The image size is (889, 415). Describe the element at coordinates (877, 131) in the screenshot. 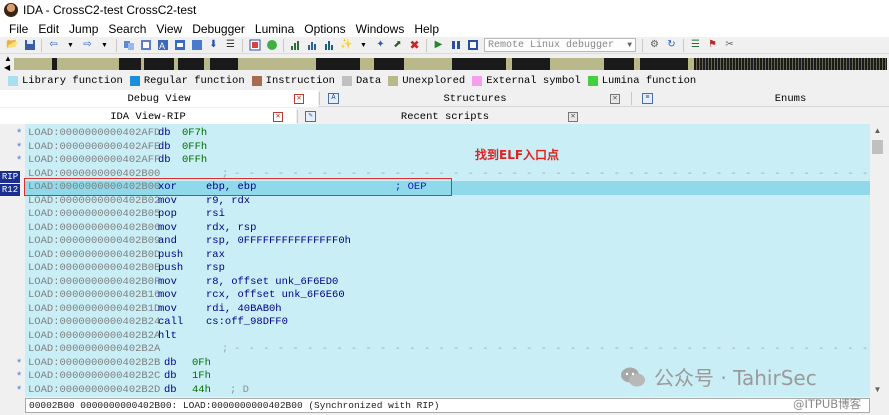

I see `scroll-up-icon: ▲` at that location.